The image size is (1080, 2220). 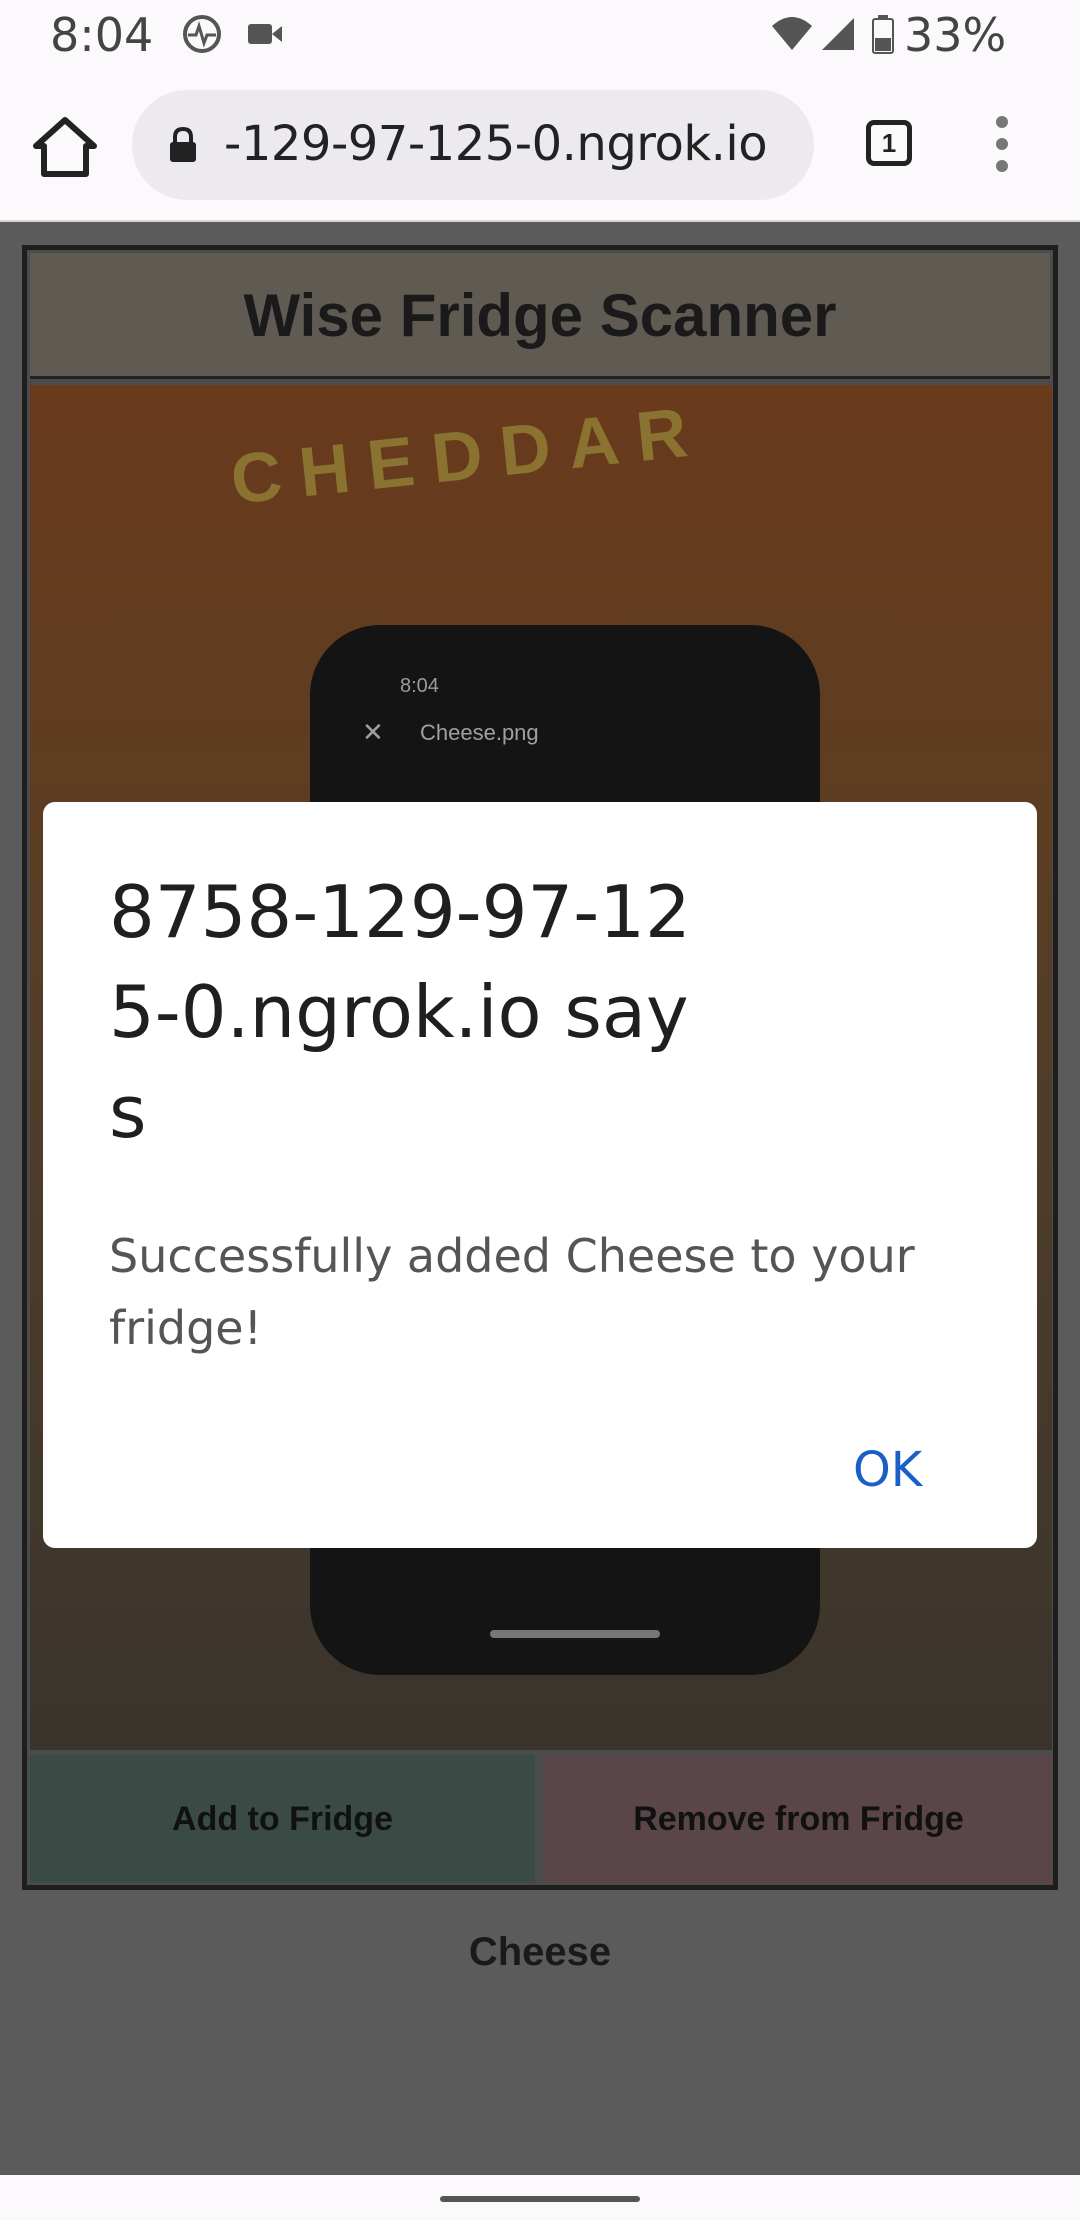 What do you see at coordinates (883, 34) in the screenshot?
I see `battery-icon` at bounding box center [883, 34].